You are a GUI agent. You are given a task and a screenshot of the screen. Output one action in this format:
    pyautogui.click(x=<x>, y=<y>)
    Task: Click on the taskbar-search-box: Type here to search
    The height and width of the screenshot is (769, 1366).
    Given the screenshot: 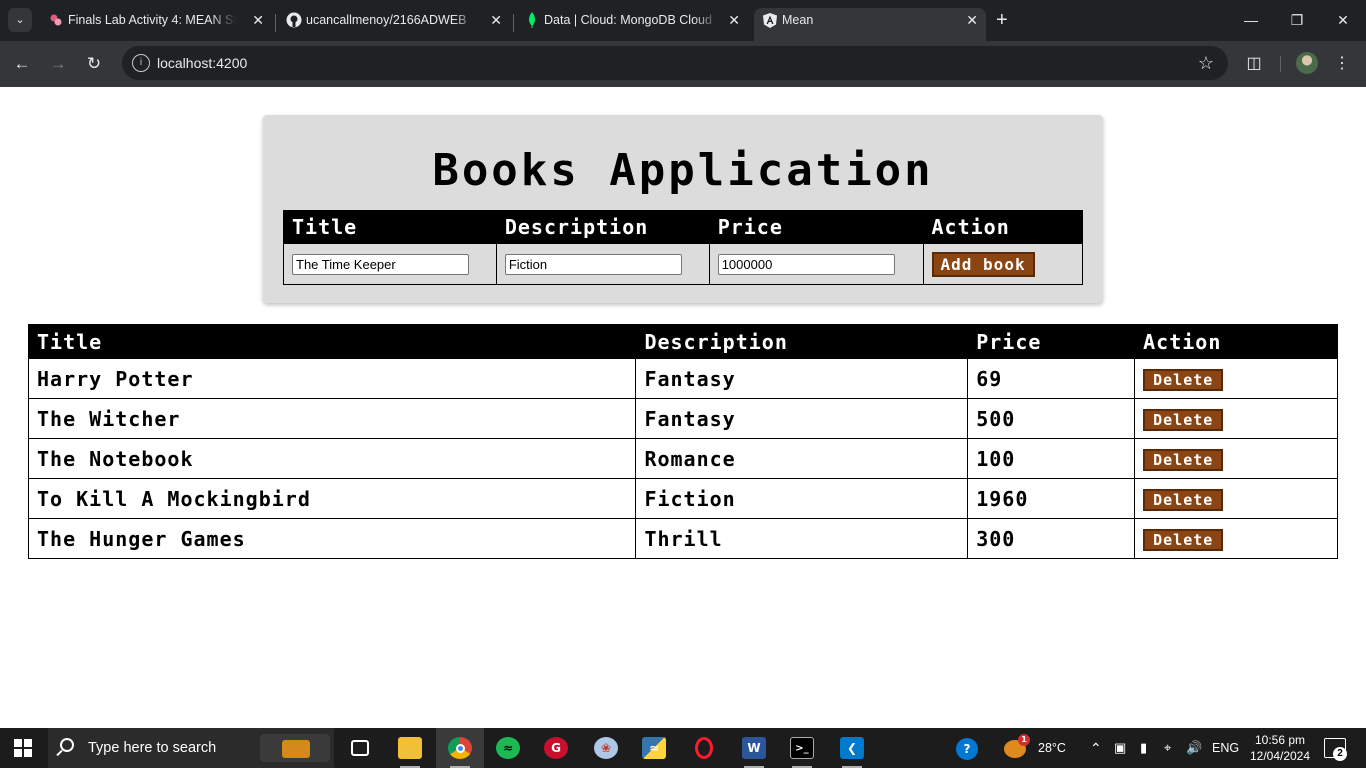 What is the action you would take?
    pyautogui.click(x=191, y=748)
    